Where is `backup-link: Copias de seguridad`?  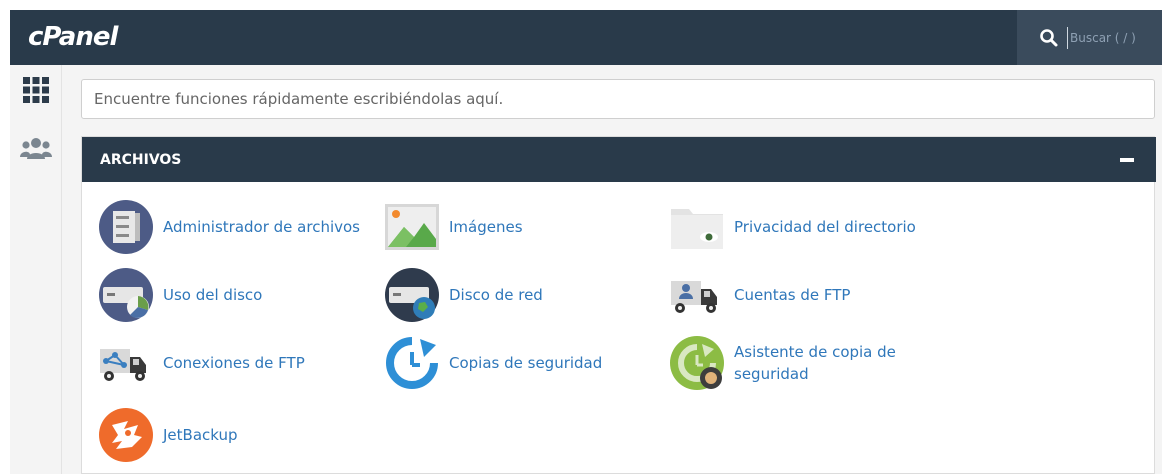 backup-link: Copias de seguridad is located at coordinates (516, 363).